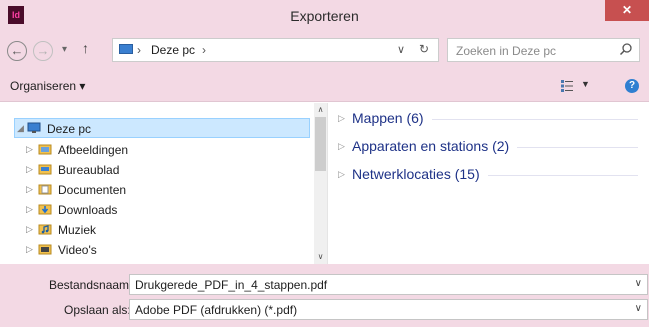  Describe the element at coordinates (162, 250) in the screenshot. I see `tree-item-videos: ▷ Video's` at that location.